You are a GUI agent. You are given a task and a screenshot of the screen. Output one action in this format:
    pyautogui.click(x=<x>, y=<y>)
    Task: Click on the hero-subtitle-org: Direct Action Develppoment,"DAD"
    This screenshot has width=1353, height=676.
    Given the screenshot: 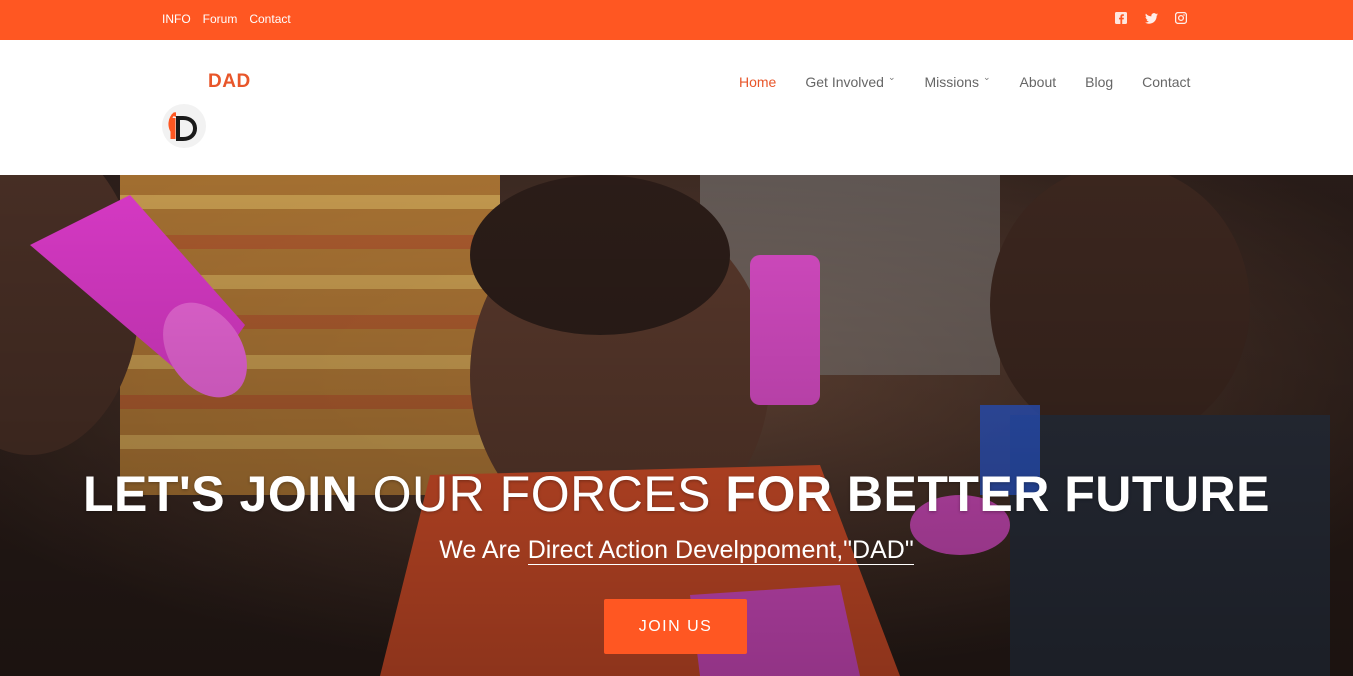 What is the action you would take?
    pyautogui.click(x=720, y=550)
    